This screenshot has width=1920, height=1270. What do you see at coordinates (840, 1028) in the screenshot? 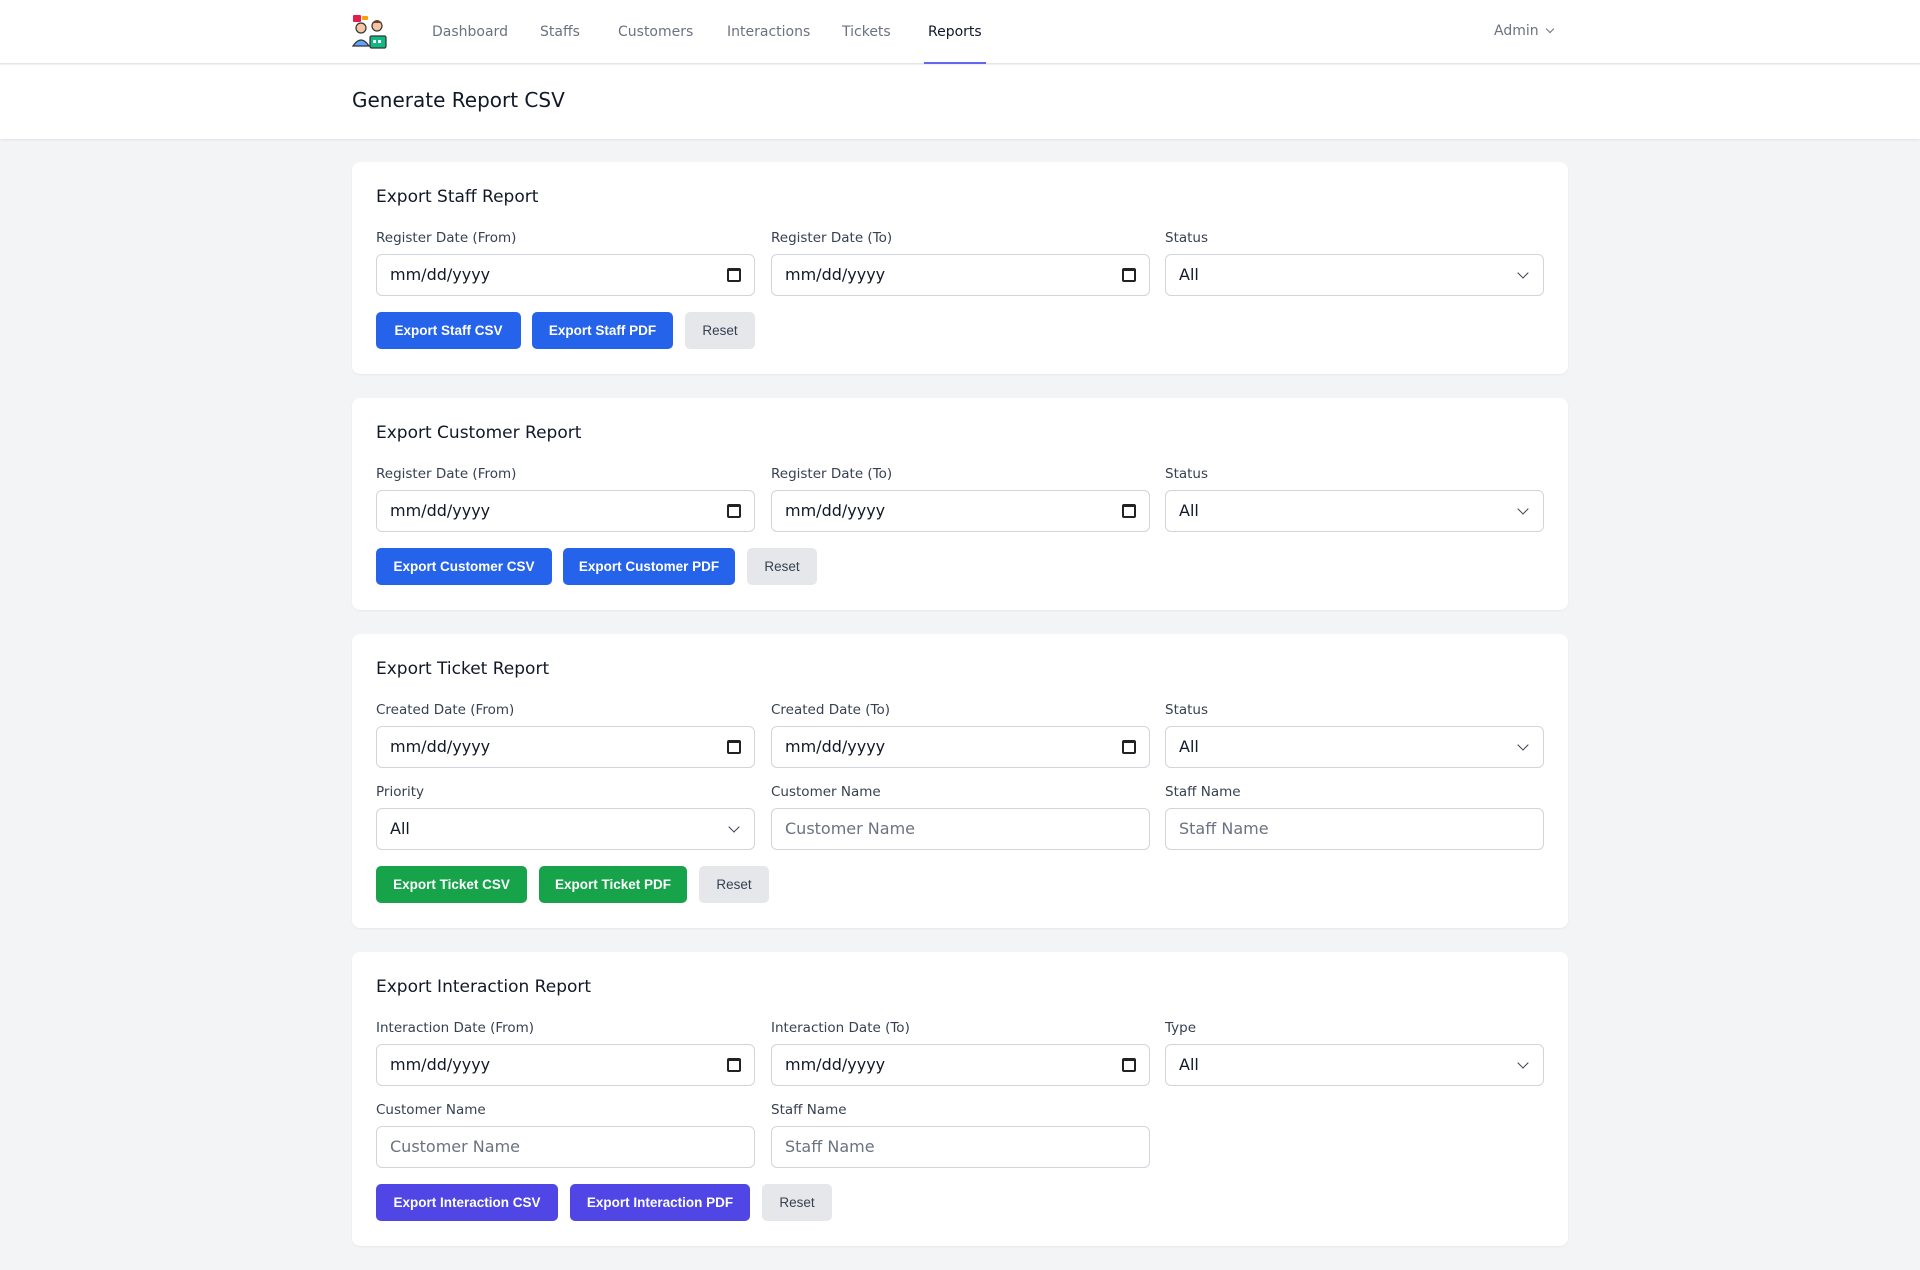
I see `interaction-to-label: Interaction Date (To)` at bounding box center [840, 1028].